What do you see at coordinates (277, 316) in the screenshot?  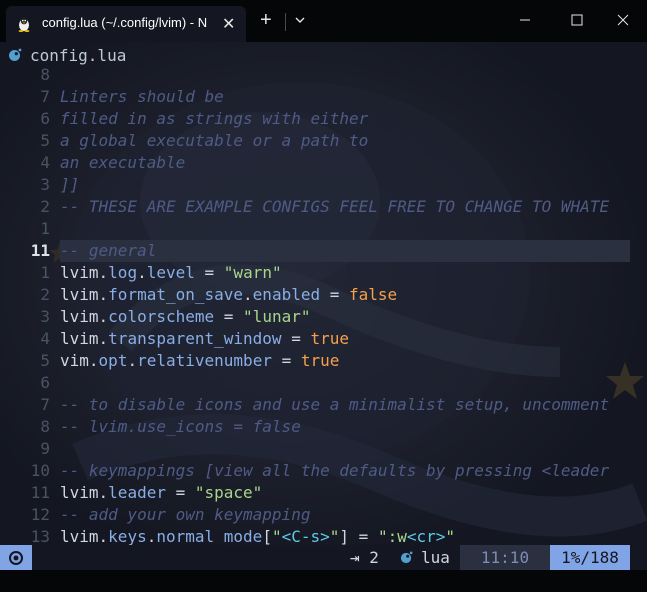 I see `code-token-string: "lunar"` at bounding box center [277, 316].